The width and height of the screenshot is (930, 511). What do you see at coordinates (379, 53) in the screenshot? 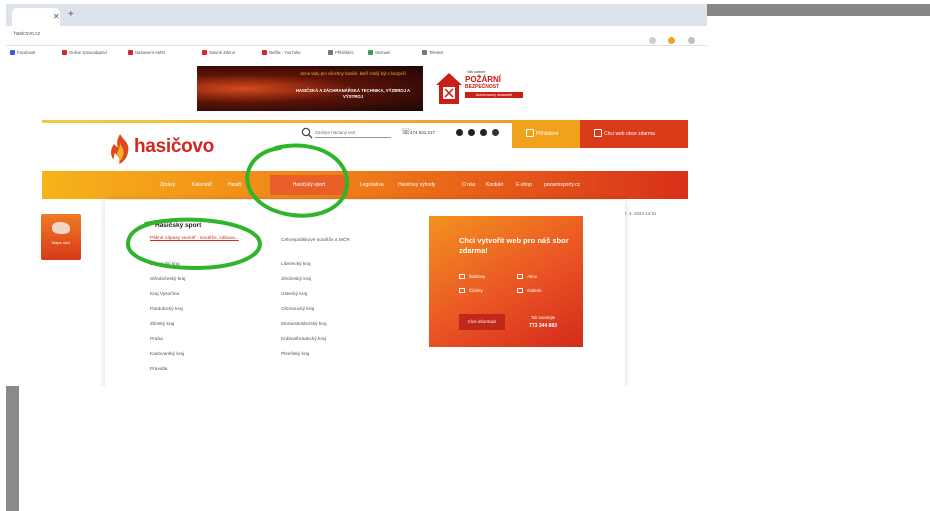
I see `bookmark-item: Seznam` at bounding box center [379, 53].